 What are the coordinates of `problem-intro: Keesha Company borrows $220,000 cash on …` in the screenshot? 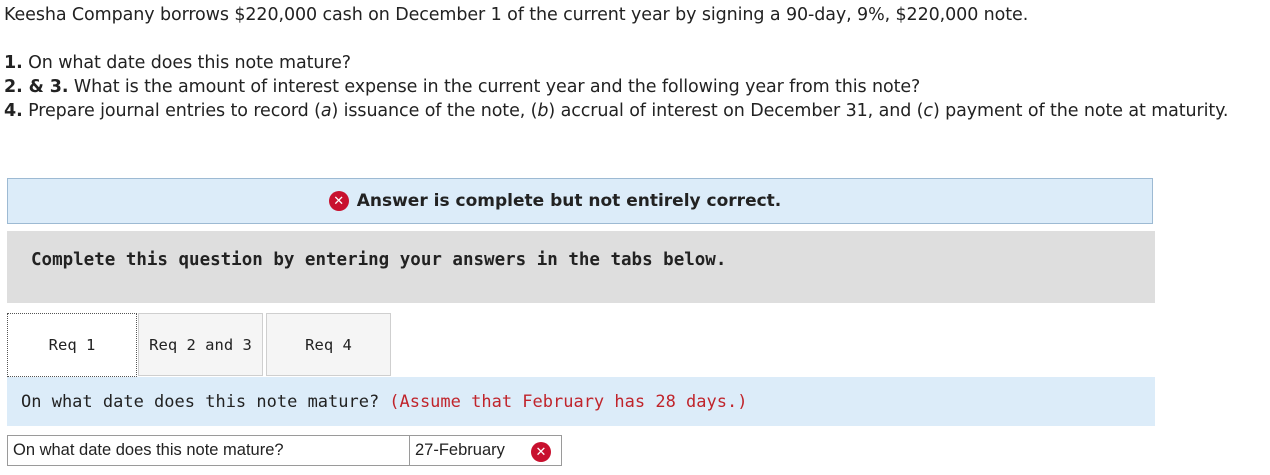 It's located at (516, 15).